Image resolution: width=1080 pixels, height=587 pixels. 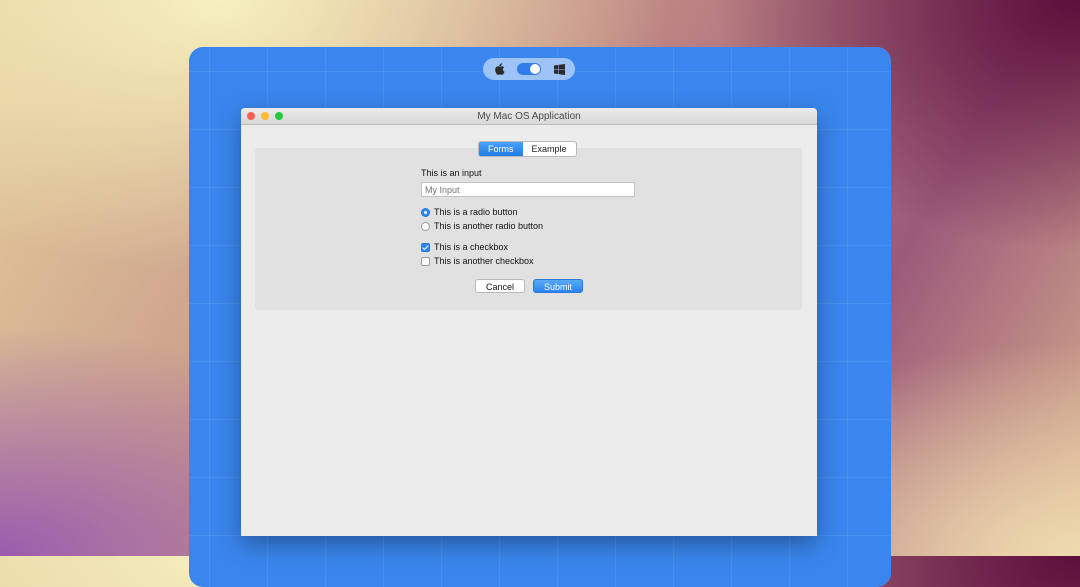 I want to click on text-input, so click(x=528, y=189).